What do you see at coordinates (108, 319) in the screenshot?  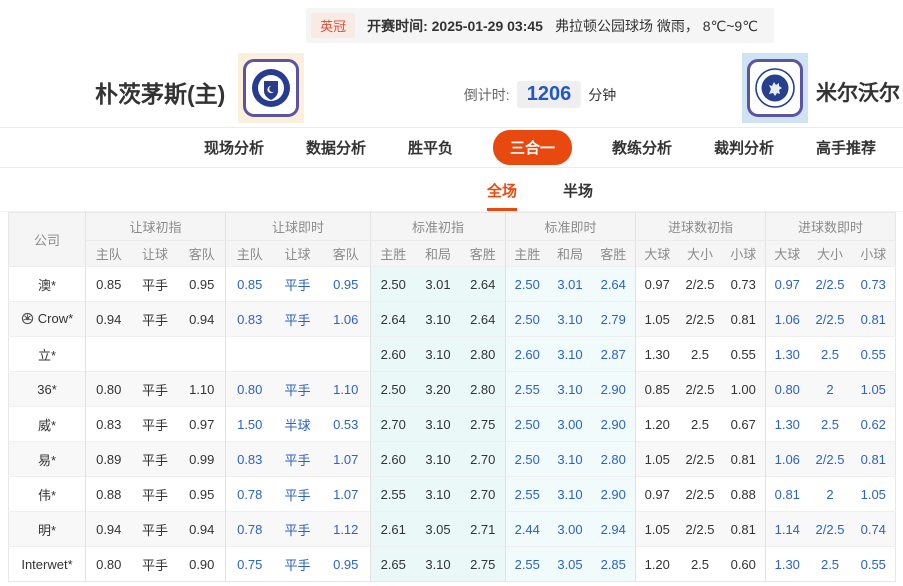 I see `odds-cell: 0.94` at bounding box center [108, 319].